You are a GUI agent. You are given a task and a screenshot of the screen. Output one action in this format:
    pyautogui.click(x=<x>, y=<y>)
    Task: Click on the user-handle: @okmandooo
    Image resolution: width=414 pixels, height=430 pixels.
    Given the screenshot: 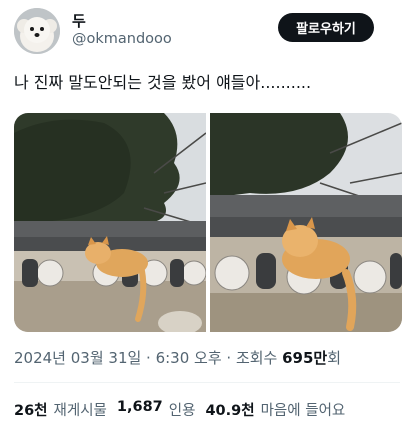 What is the action you would take?
    pyautogui.click(x=122, y=39)
    